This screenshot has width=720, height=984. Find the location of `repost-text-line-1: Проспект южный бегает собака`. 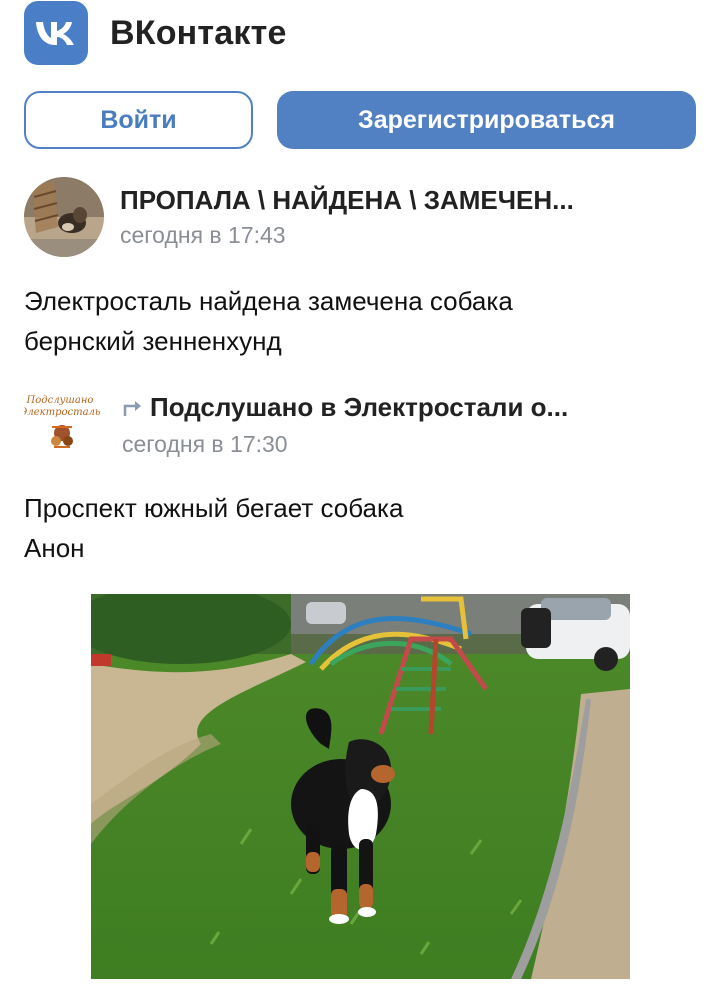

repost-text-line-1: Проспект южный бегает собака is located at coordinates (214, 508).